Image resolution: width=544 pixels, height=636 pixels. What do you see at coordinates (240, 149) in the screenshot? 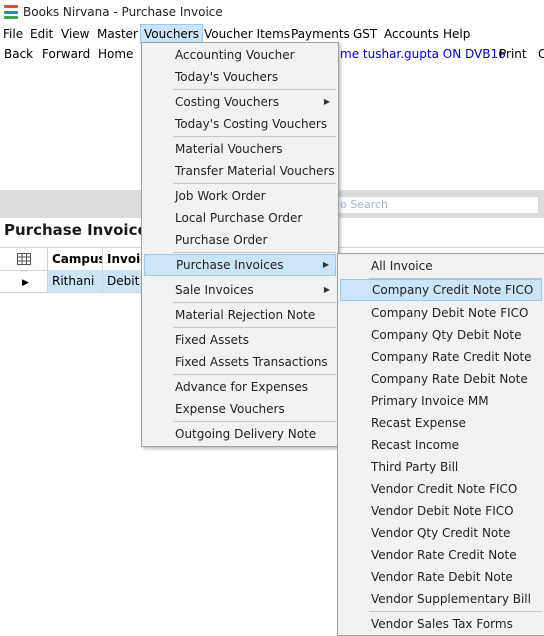
I see `menu-item-material-vouchers: Material Vouchers` at bounding box center [240, 149].